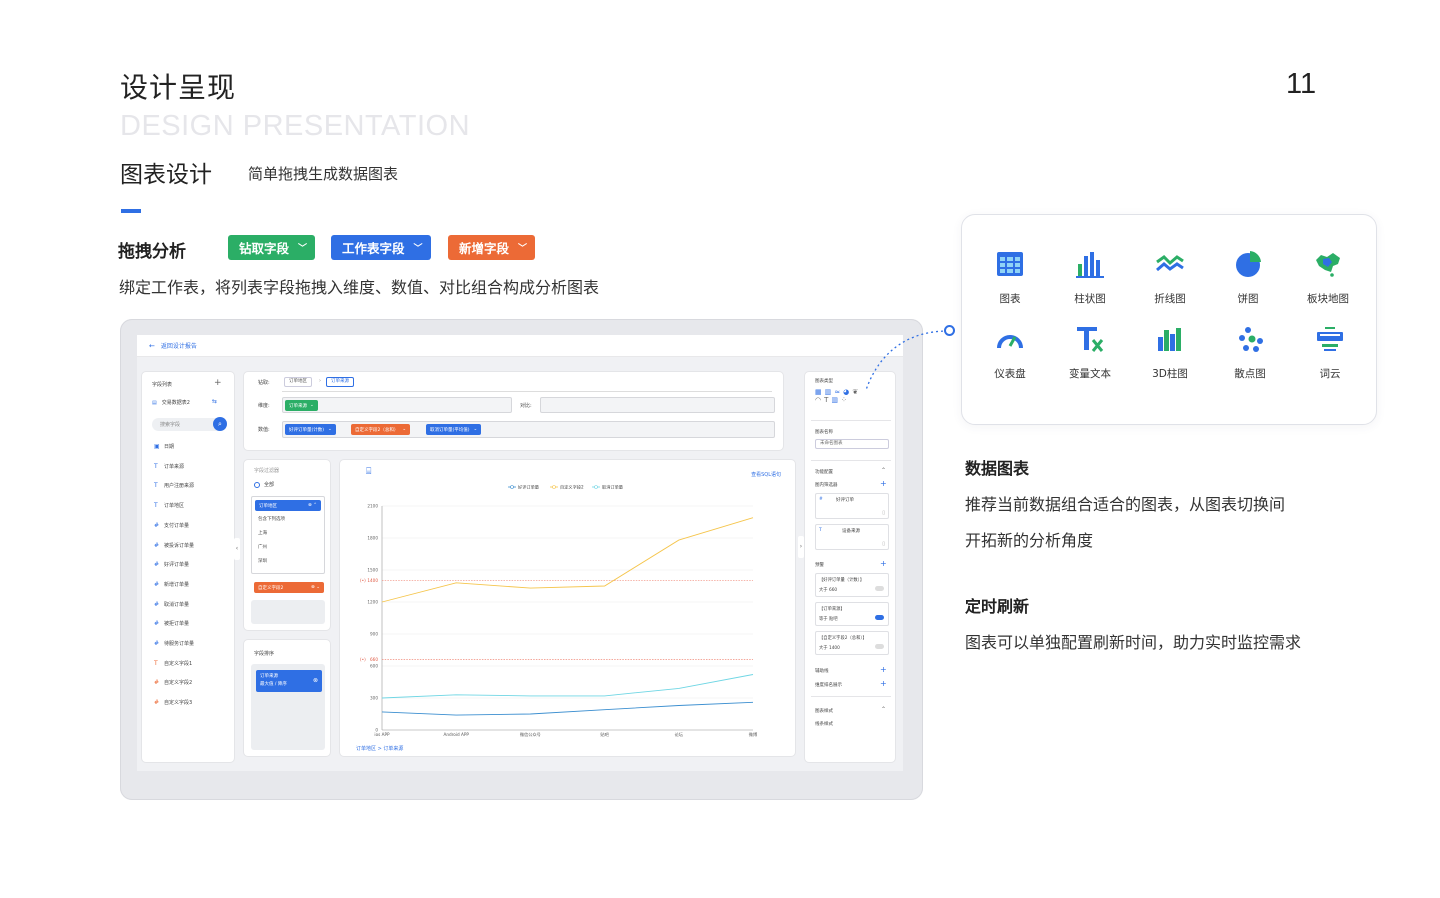  What do you see at coordinates (164, 446) in the screenshot?
I see `field-item: ▣ 日期` at bounding box center [164, 446].